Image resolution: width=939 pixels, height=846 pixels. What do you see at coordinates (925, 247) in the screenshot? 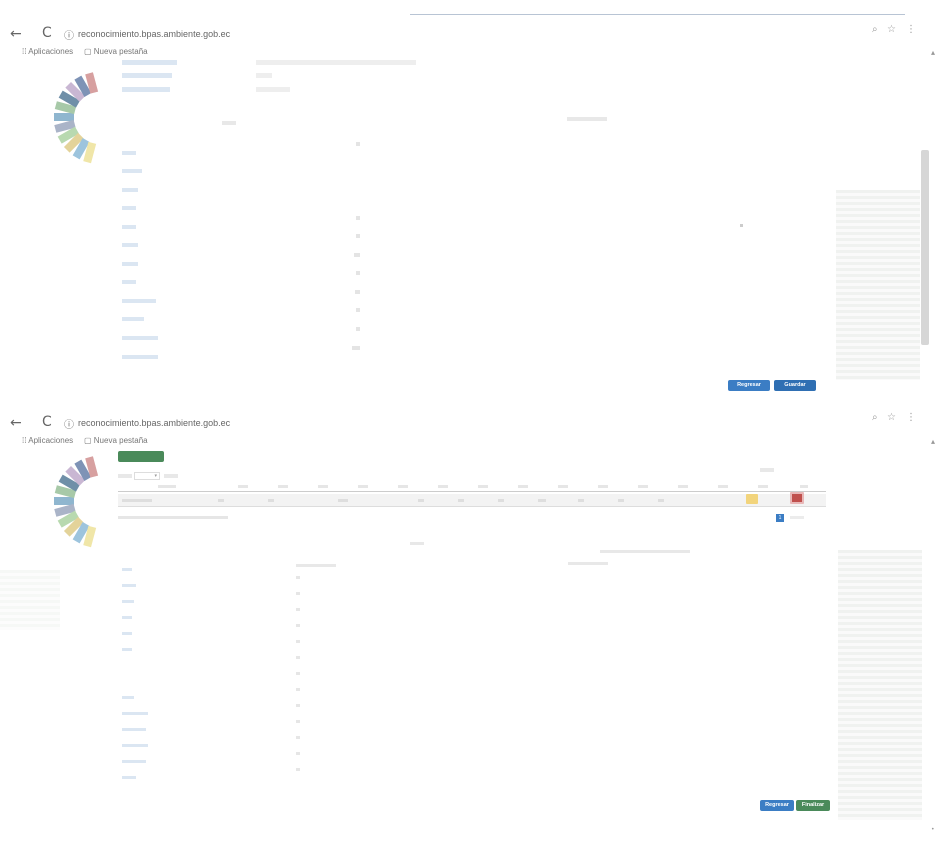
I see `scrollbar-thumb` at bounding box center [925, 247].